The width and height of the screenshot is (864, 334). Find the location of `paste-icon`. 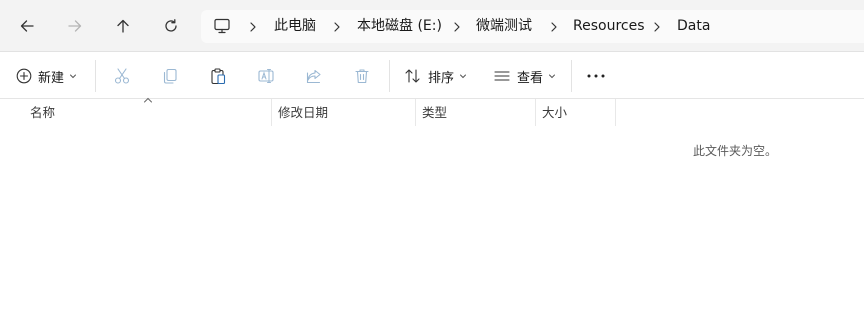

paste-icon is located at coordinates (218, 76).